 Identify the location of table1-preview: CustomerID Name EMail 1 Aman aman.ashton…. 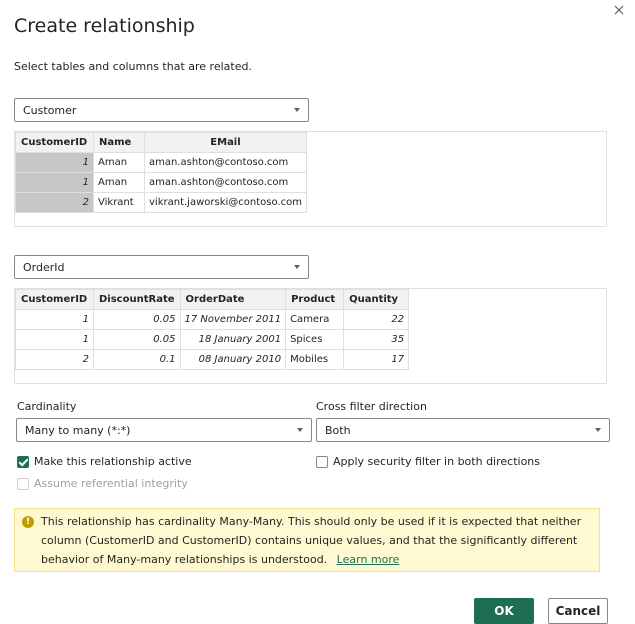
(310, 179).